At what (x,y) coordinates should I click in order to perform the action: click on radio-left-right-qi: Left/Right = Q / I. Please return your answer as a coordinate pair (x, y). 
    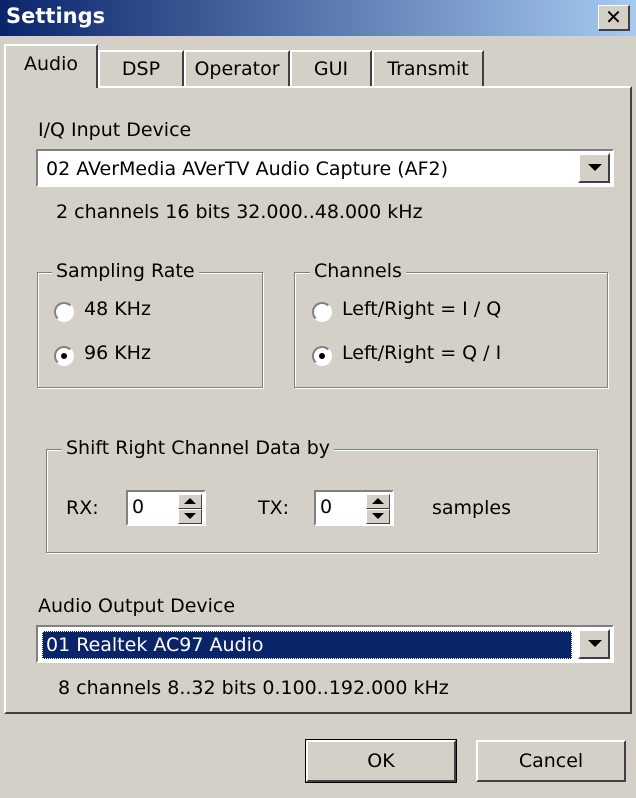
    Looking at the image, I should click on (442, 355).